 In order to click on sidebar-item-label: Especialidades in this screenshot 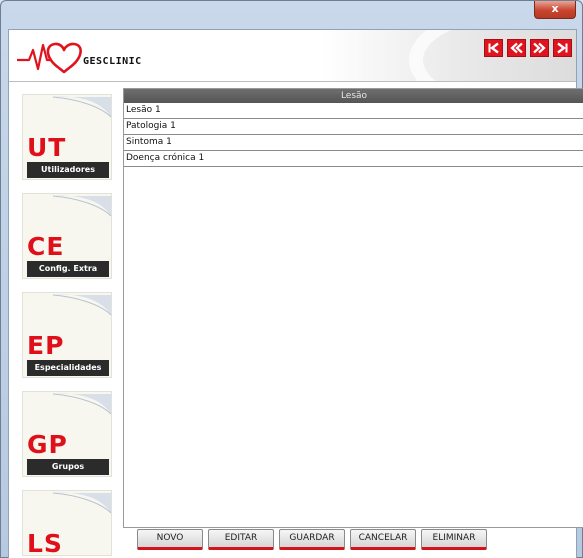, I will do `click(68, 368)`.